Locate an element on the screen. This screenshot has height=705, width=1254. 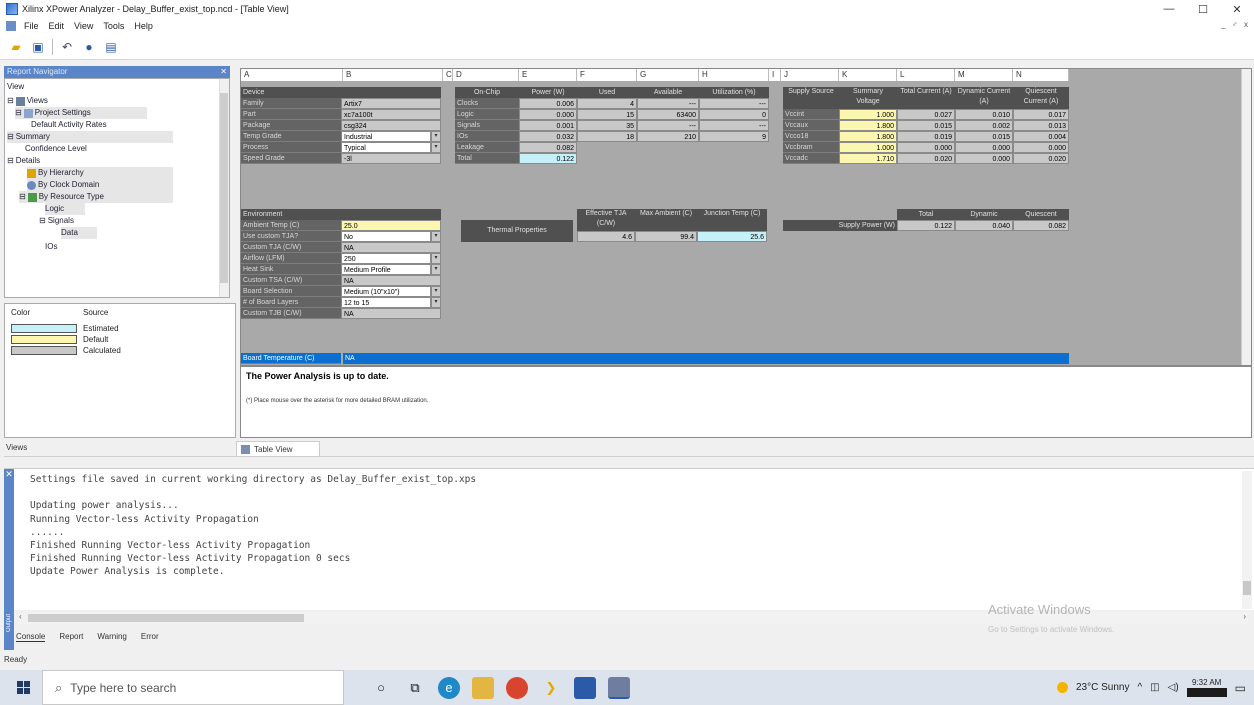
tree-item-details: ⊟ Details is located at coordinates (23, 161).